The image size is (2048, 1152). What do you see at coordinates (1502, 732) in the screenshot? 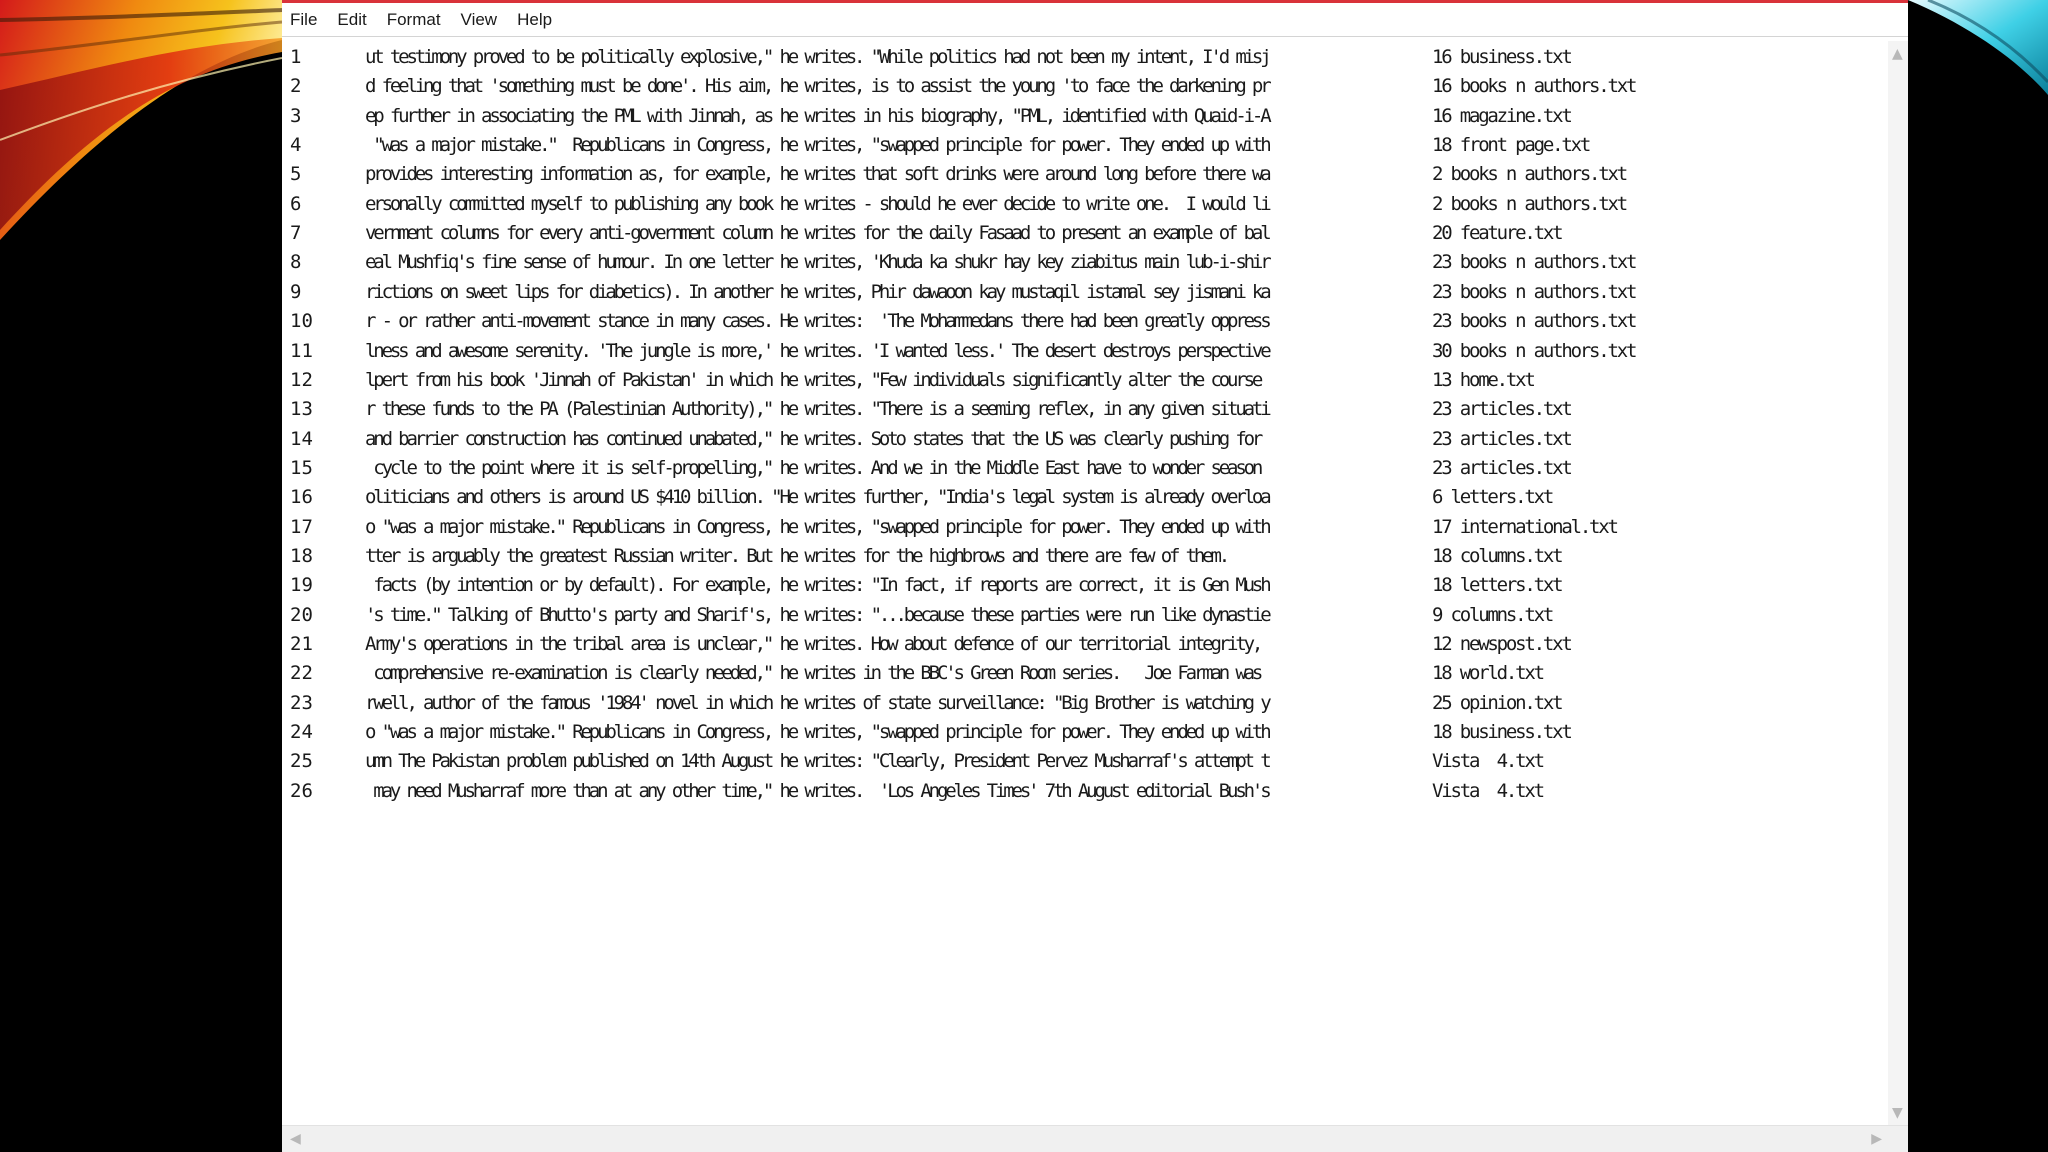
I see `source-file: 18 business.txt` at bounding box center [1502, 732].